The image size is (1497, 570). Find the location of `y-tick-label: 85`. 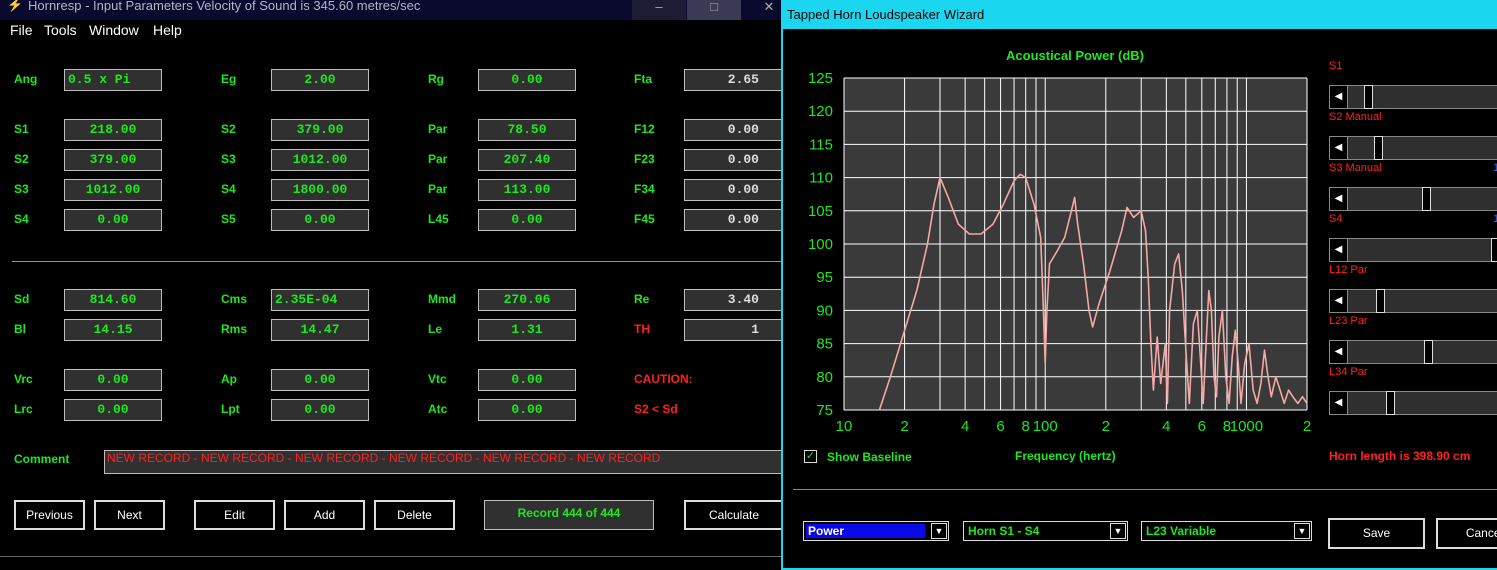

y-tick-label: 85 is located at coordinates (824, 344).